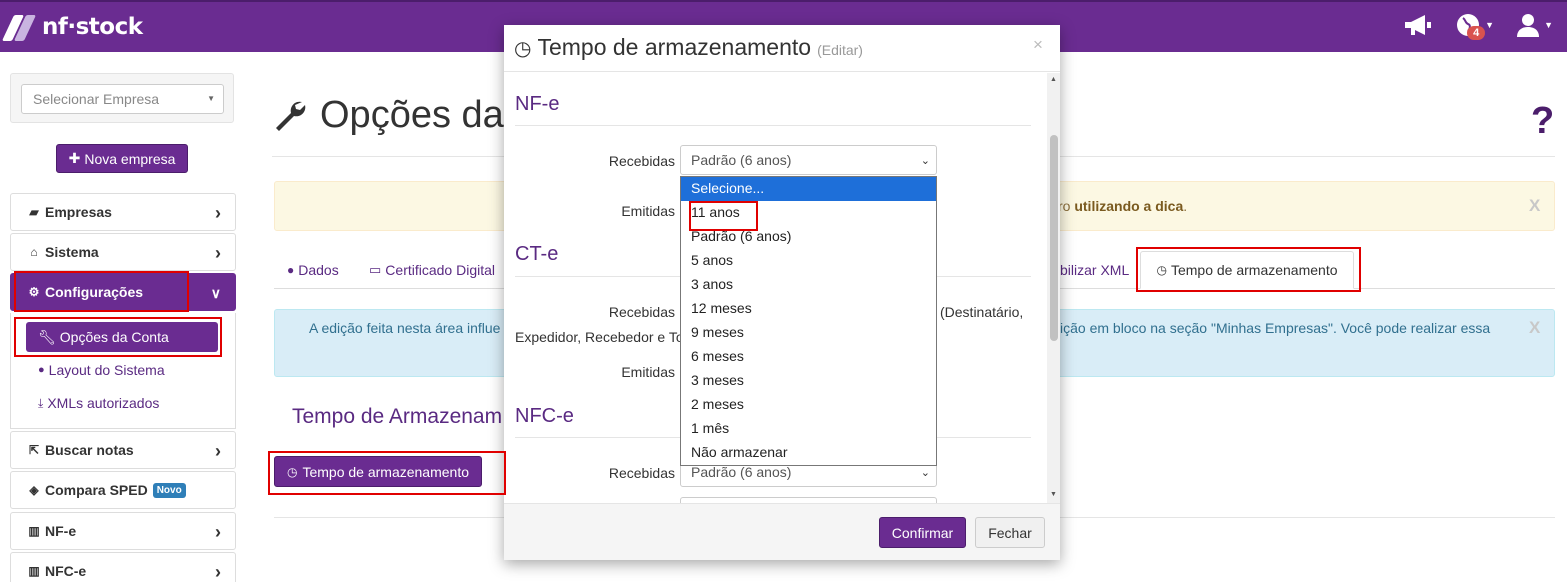 The image size is (1567, 582). I want to click on sidebar-item-configuracoes: ⚙ Configurações ∨, so click(123, 292).